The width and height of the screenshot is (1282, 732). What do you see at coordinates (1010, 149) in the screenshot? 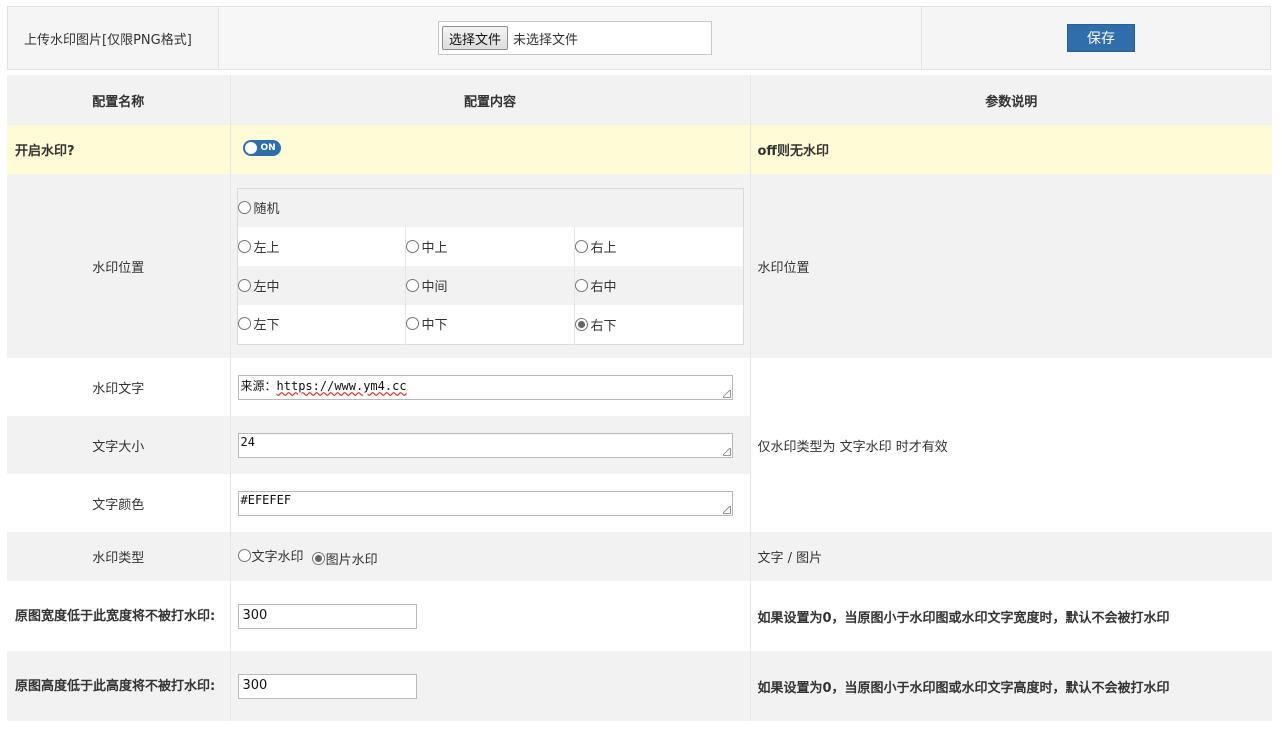
I see `enable-desc: off则无水印` at bounding box center [1010, 149].